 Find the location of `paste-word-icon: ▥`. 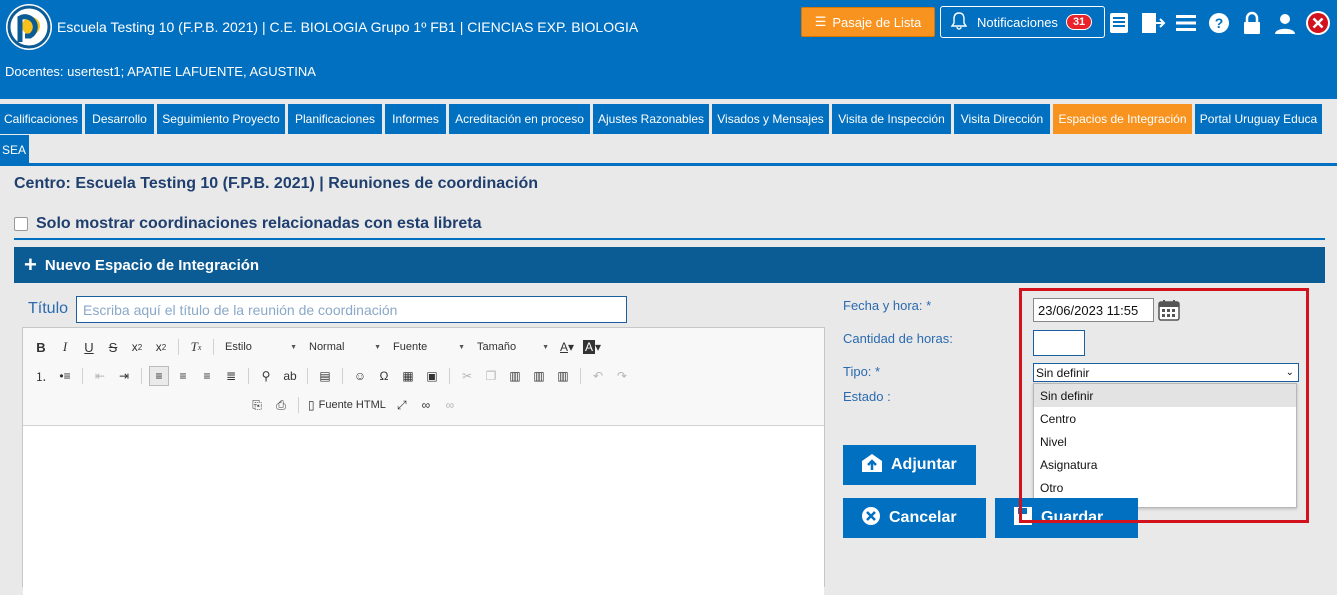

paste-word-icon: ▥ is located at coordinates (563, 376).